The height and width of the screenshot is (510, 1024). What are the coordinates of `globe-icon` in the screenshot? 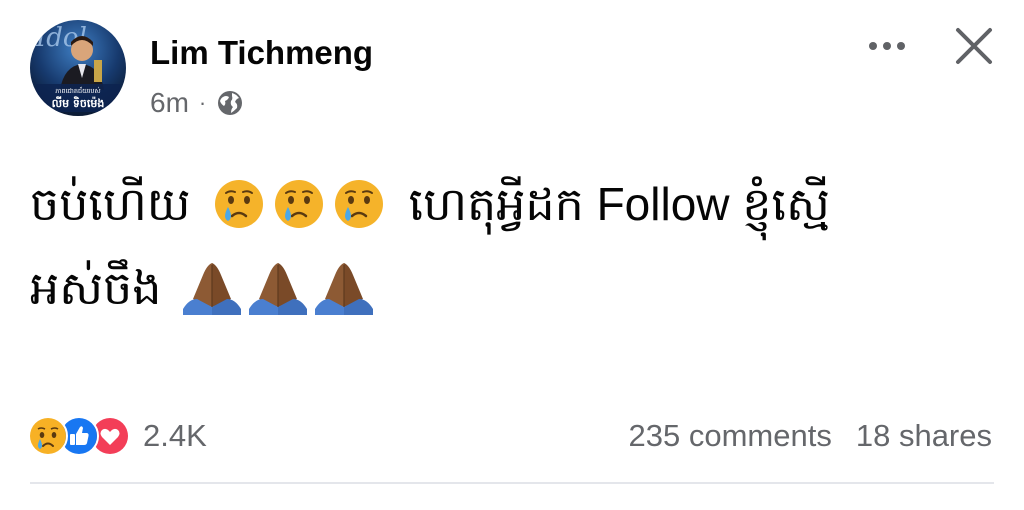 It's located at (230, 103).